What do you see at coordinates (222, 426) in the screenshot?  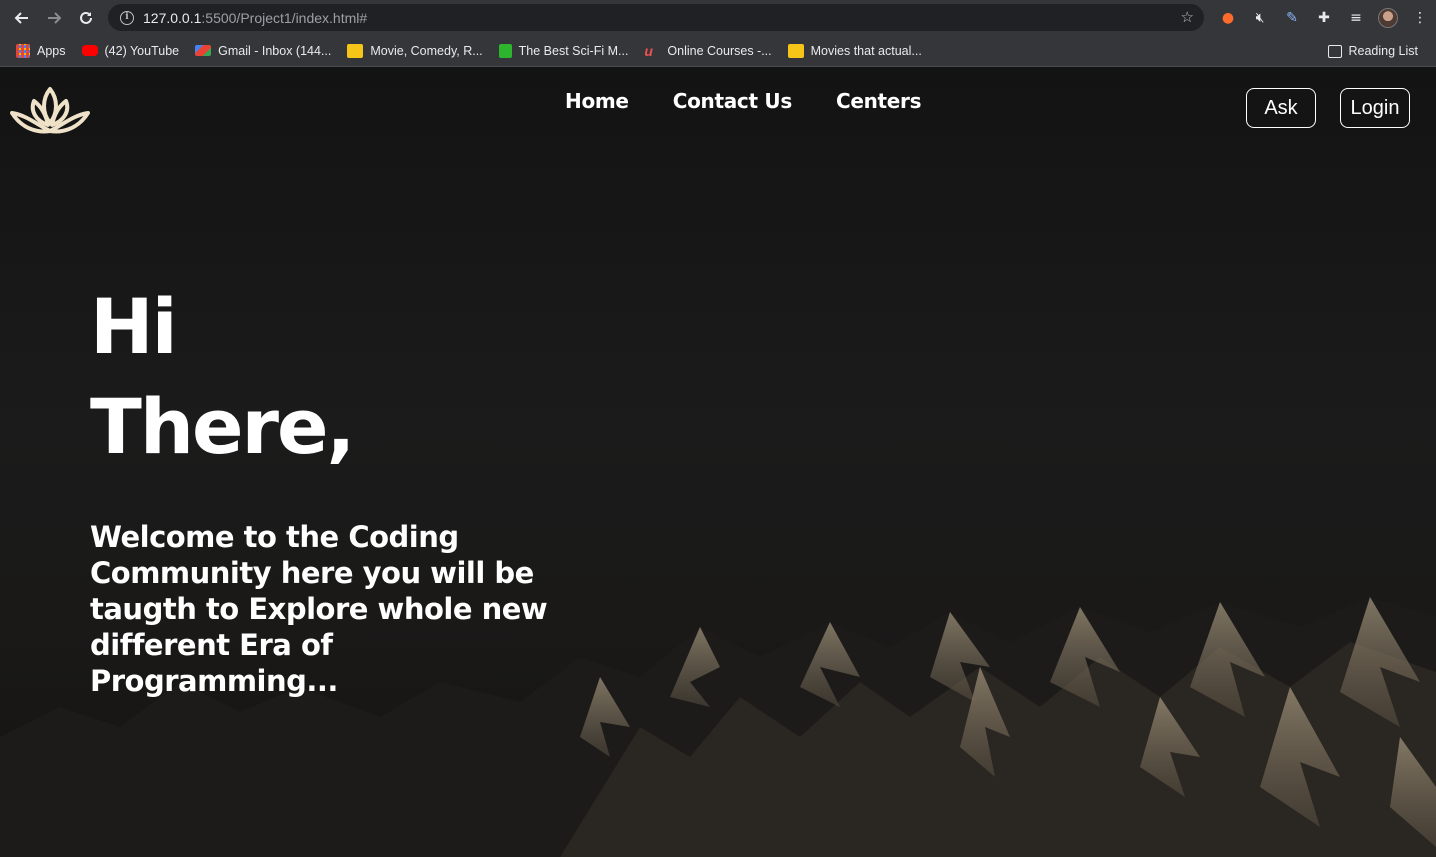 I see `hero-heading-line2: There,` at bounding box center [222, 426].